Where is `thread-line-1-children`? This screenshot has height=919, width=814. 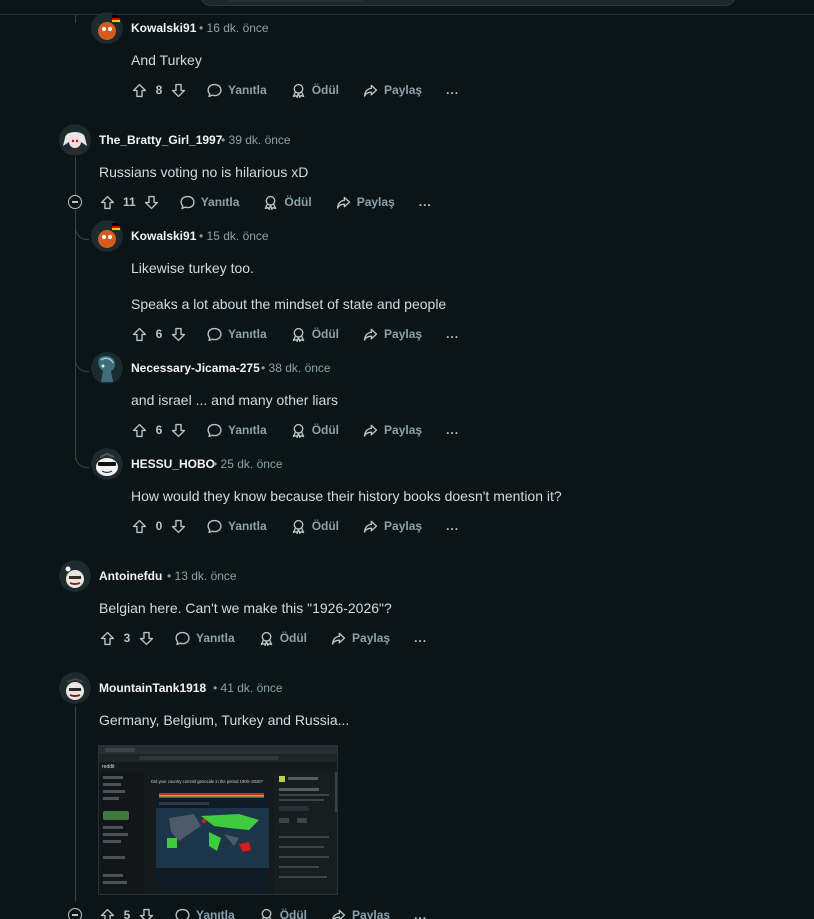
thread-line-1-children is located at coordinates (75, 335).